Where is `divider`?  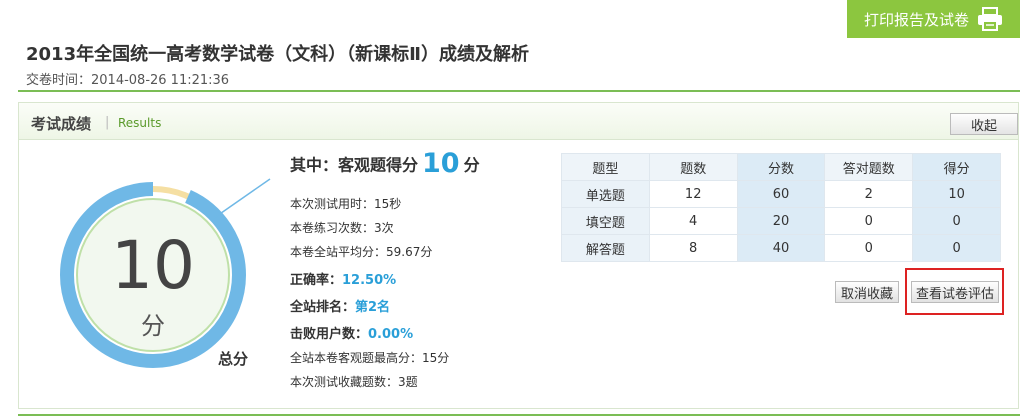
divider is located at coordinates (519, 91).